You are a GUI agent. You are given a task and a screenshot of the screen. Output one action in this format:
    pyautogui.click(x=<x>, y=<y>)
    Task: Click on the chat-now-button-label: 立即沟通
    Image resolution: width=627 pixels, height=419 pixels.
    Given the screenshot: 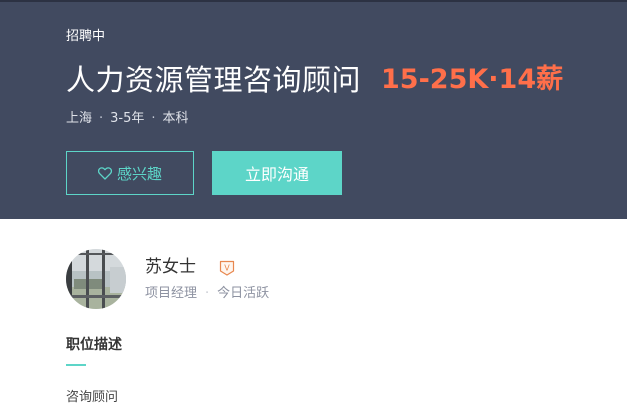 What is the action you would take?
    pyautogui.click(x=276, y=174)
    